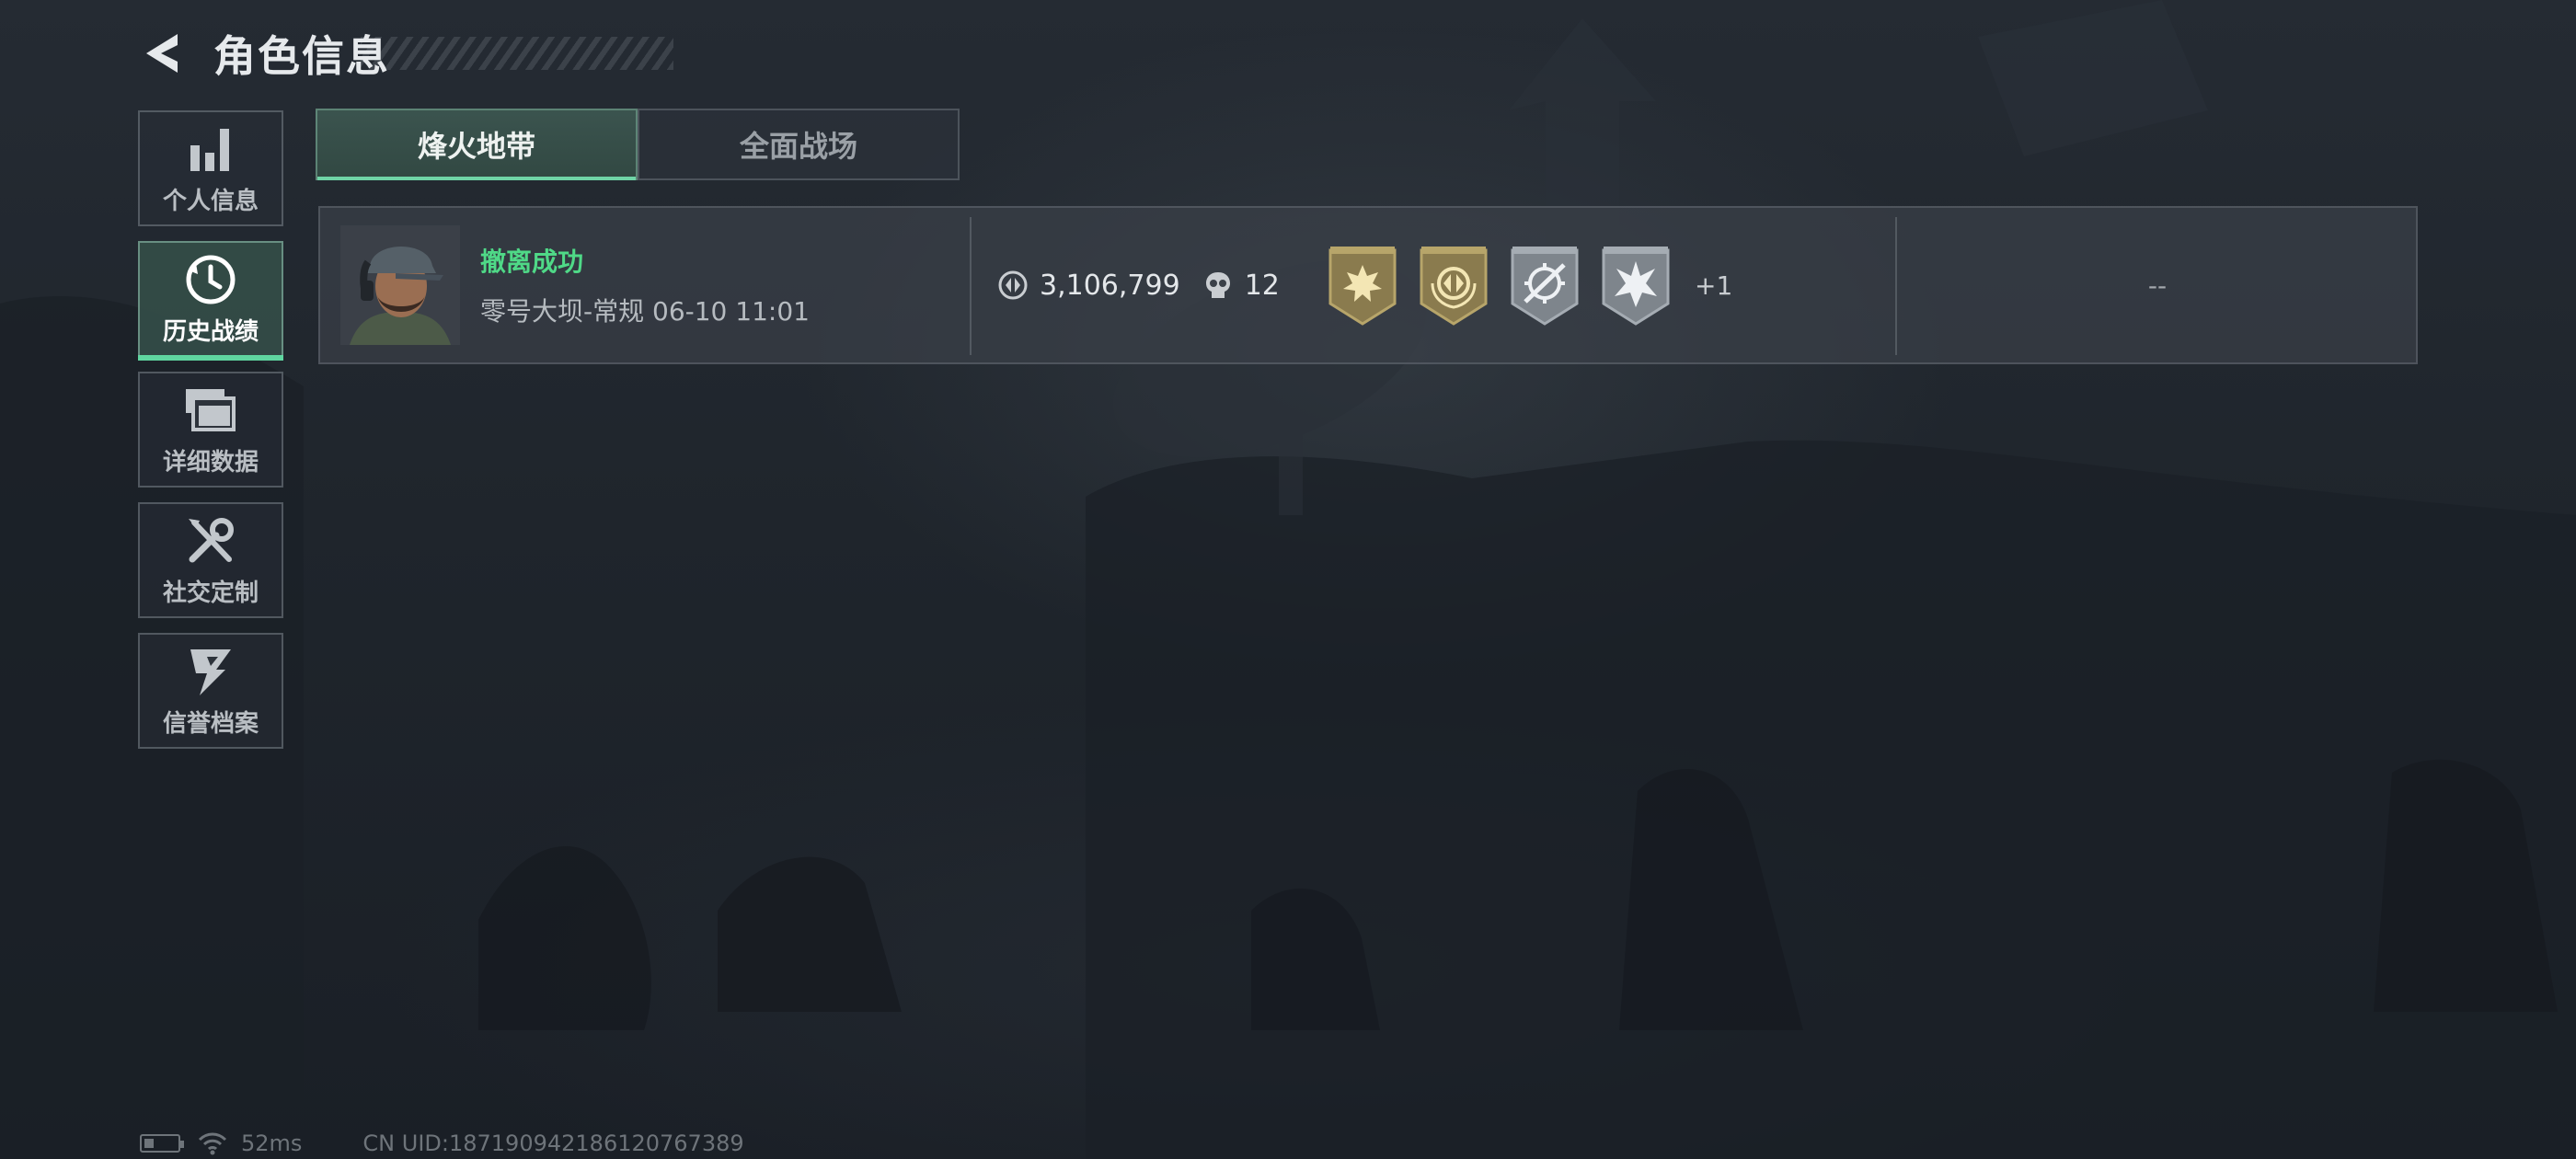 The height and width of the screenshot is (1159, 2576). Describe the element at coordinates (799, 144) in the screenshot. I see `tab-full-battlefield: 全面战场` at that location.